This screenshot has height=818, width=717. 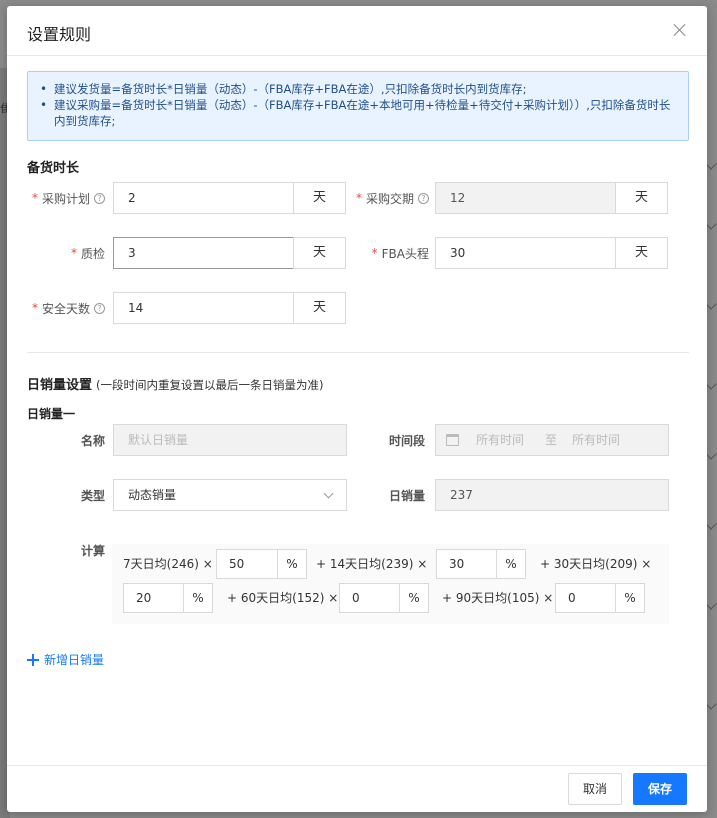 I want to click on qc-input: 3, so click(x=204, y=253).